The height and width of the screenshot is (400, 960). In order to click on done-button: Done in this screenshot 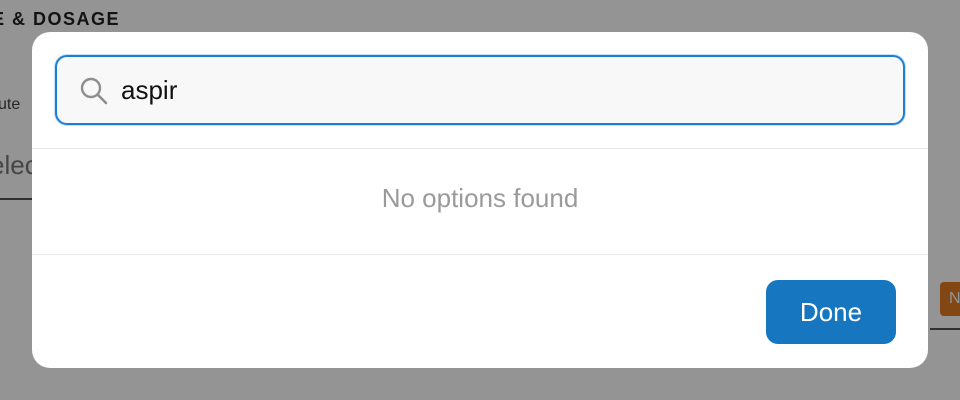, I will do `click(831, 312)`.